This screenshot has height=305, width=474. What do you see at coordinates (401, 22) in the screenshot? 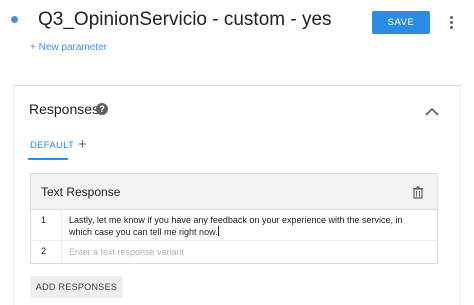
I see `save-button: SAVE` at bounding box center [401, 22].